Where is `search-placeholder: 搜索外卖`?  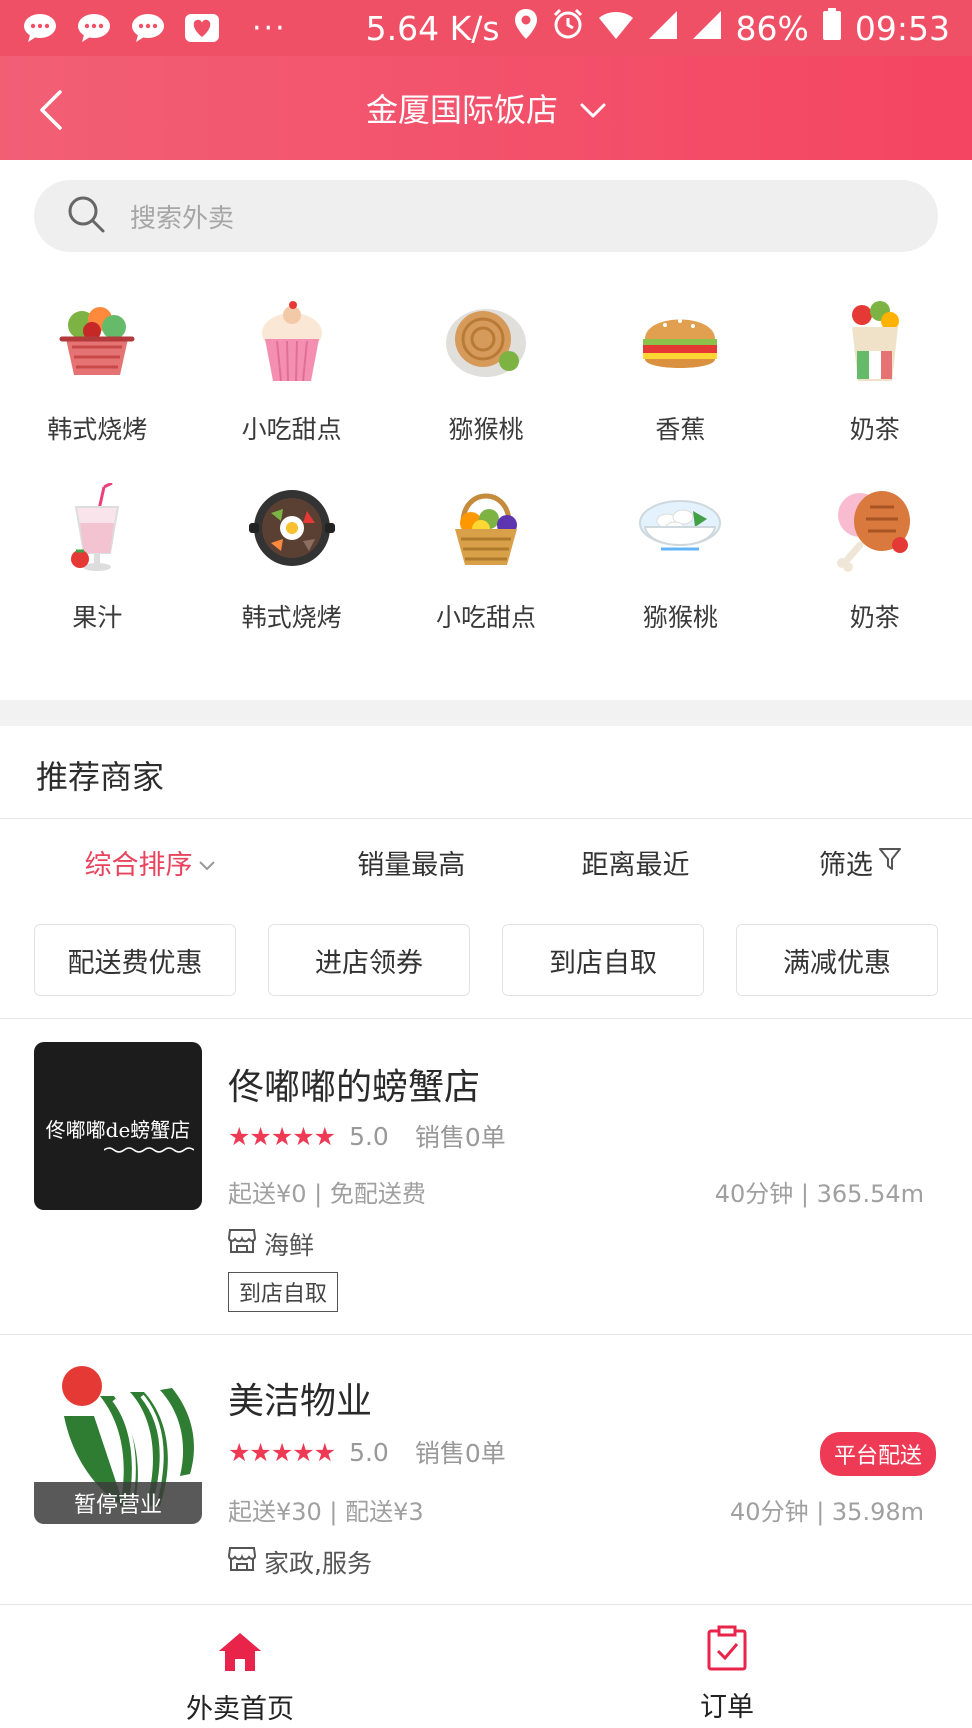
search-placeholder: 搜索外卖 is located at coordinates (182, 218).